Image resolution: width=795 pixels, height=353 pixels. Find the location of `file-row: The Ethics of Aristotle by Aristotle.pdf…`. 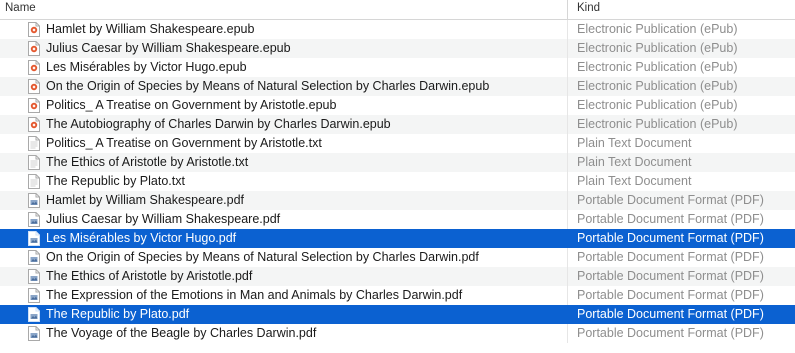

file-row: The Ethics of Aristotle by Aristotle.pdf… is located at coordinates (397, 276).